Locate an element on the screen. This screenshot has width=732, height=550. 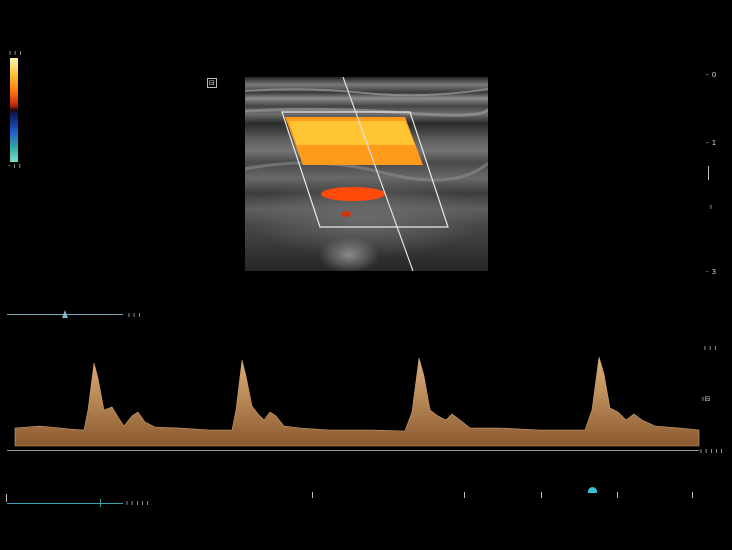
spectral-baseline is located at coordinates (353, 450).